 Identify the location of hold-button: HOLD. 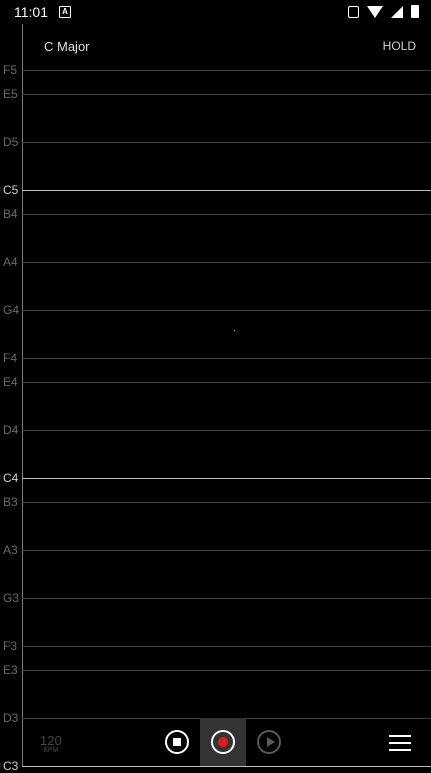
(399, 46).